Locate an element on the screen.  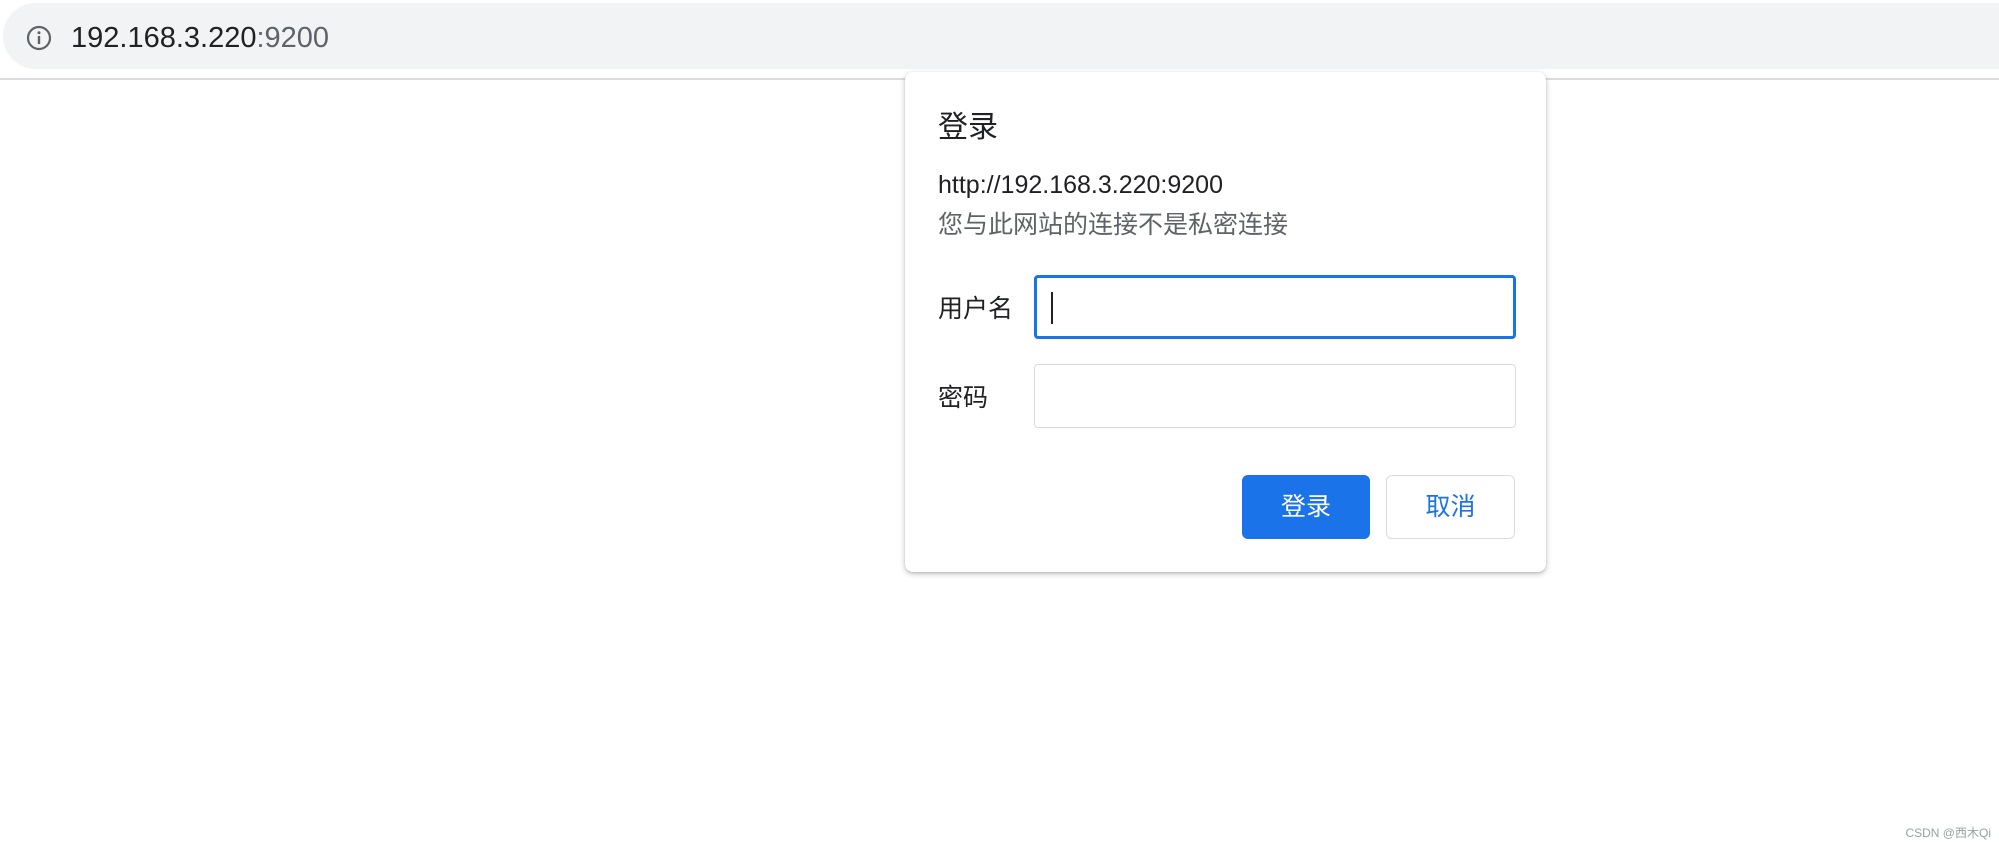
password-label: 密码 is located at coordinates (963, 398).